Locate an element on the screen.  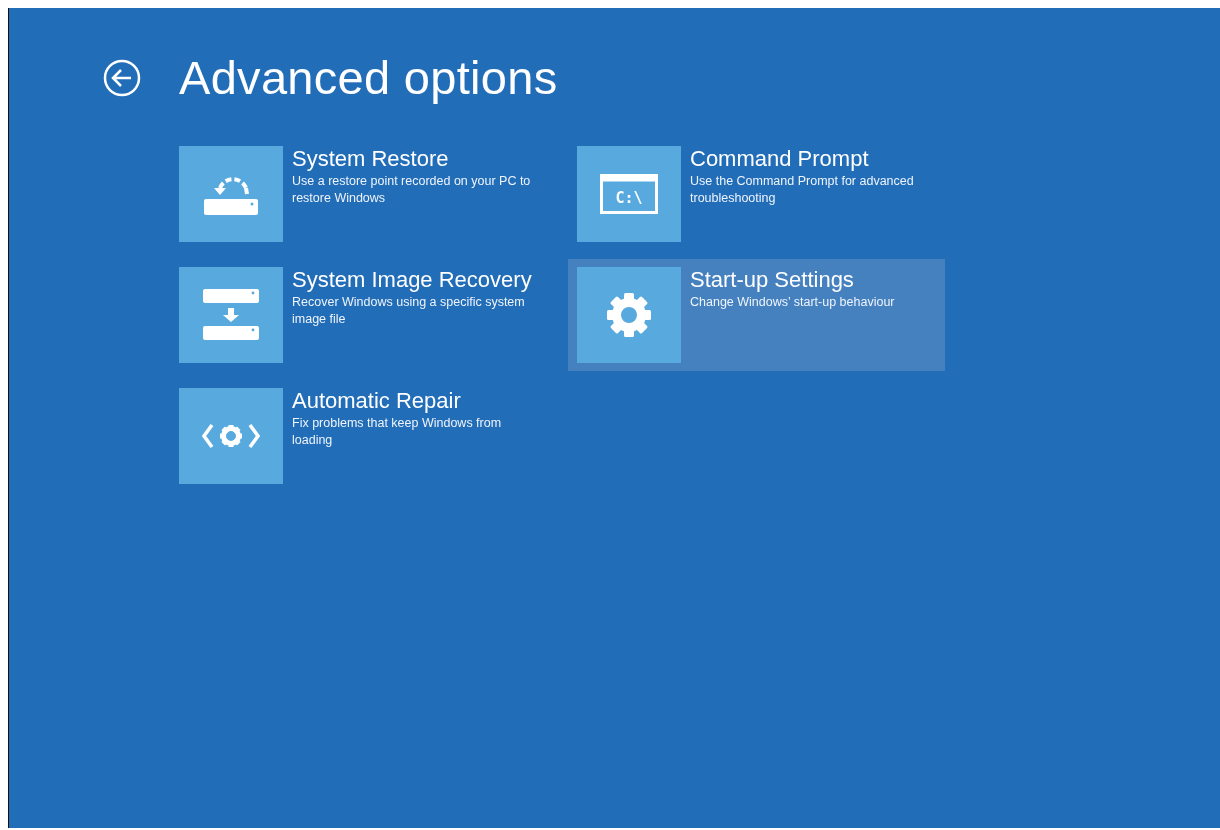
back-button is located at coordinates (122, 78).